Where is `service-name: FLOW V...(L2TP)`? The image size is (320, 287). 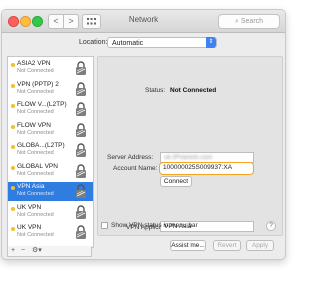 service-name: FLOW V...(L2TP) is located at coordinates (42, 104).